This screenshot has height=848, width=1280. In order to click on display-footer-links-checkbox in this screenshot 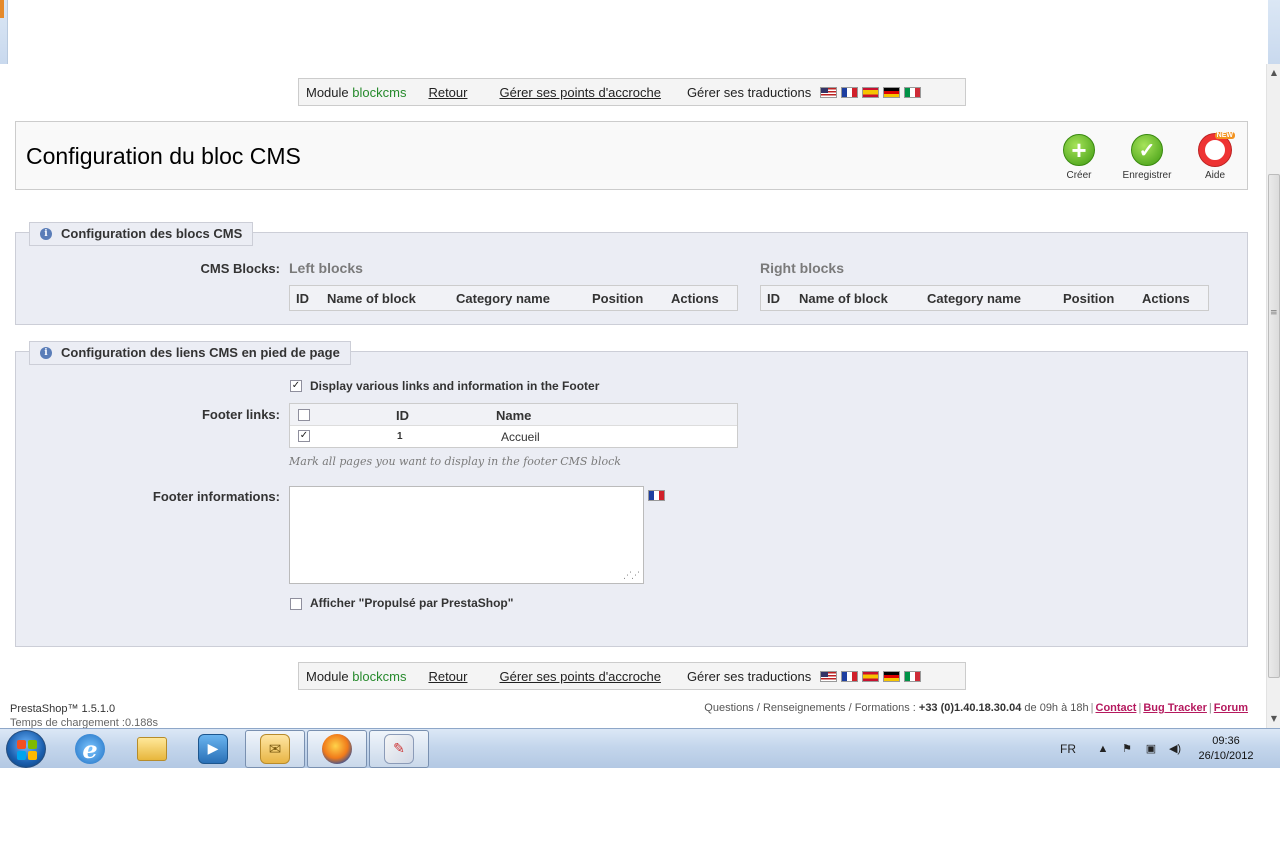, I will do `click(296, 386)`.